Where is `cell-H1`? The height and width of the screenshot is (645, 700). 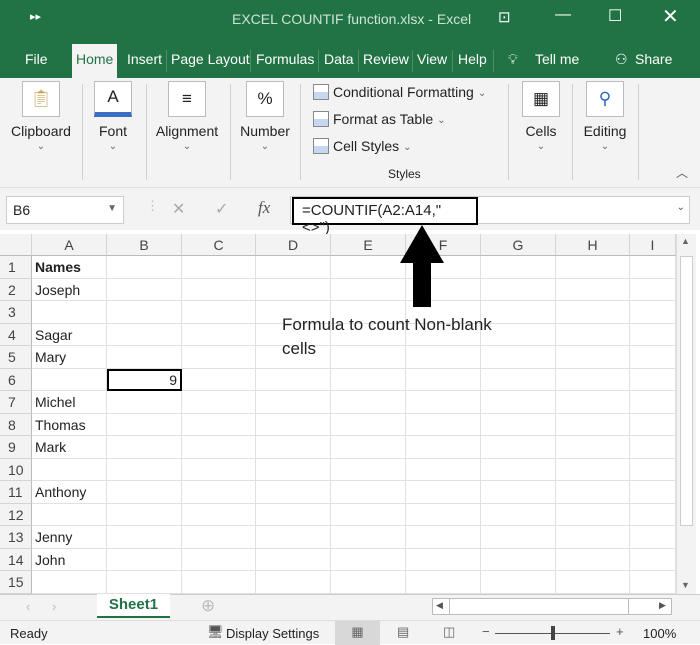
cell-H1 is located at coordinates (593, 267).